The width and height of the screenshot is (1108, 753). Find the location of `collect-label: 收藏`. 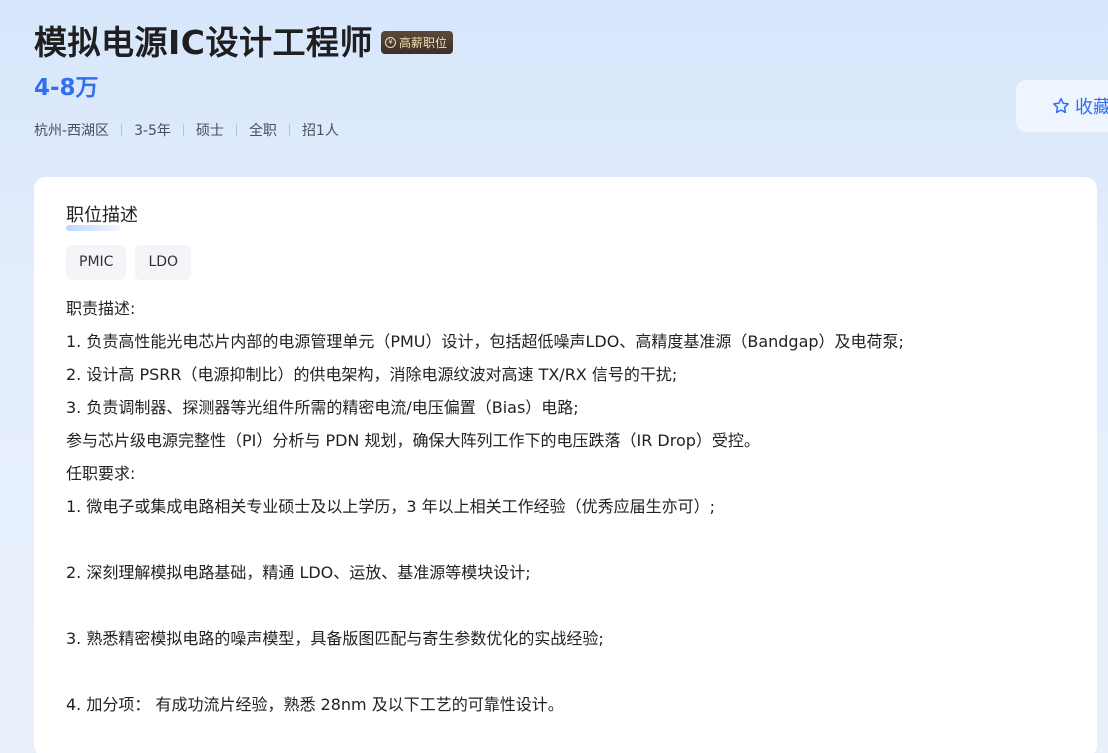

collect-label: 收藏 is located at coordinates (1091, 107).